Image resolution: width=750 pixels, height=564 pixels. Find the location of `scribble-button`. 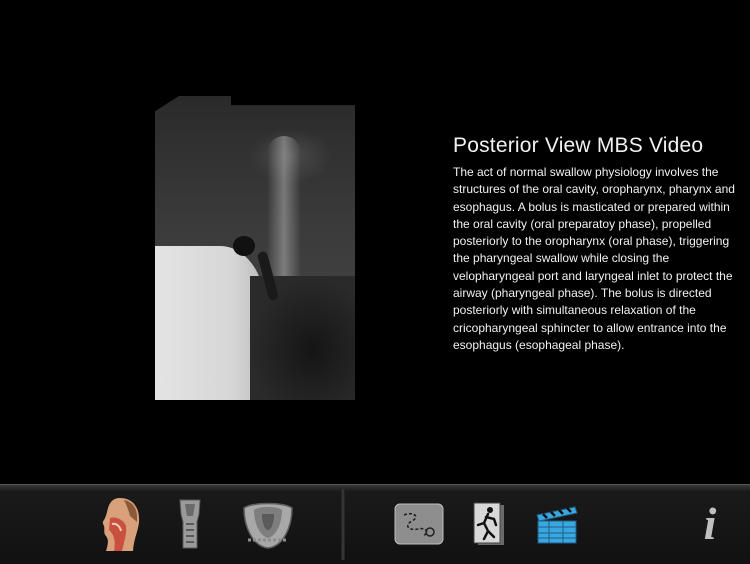

scribble-button is located at coordinates (419, 524).